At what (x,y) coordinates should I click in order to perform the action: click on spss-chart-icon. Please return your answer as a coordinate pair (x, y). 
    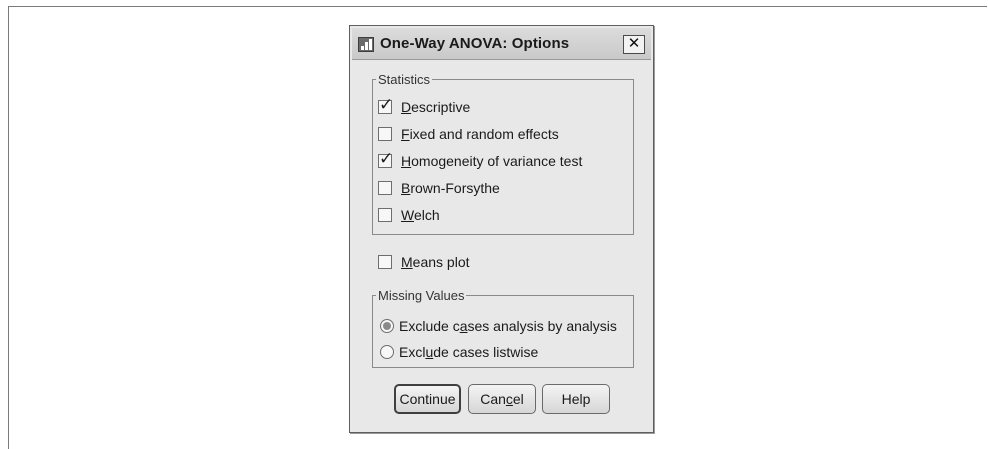
    Looking at the image, I should click on (366, 44).